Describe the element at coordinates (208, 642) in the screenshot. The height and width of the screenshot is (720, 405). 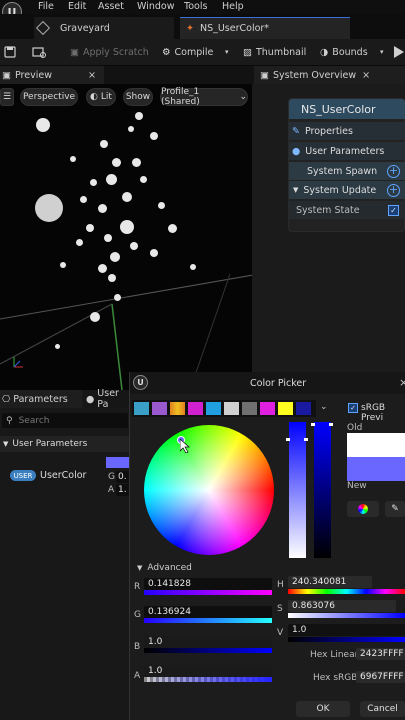
I see `b-value-field: 1.0` at that location.